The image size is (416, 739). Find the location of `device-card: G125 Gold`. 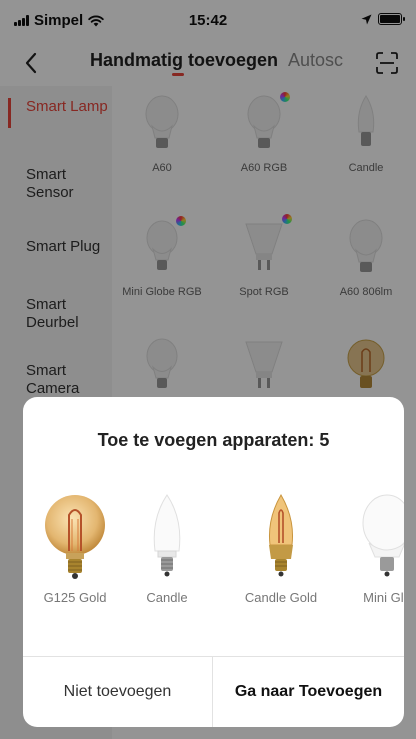

device-card: G125 Gold is located at coordinates (75, 542).